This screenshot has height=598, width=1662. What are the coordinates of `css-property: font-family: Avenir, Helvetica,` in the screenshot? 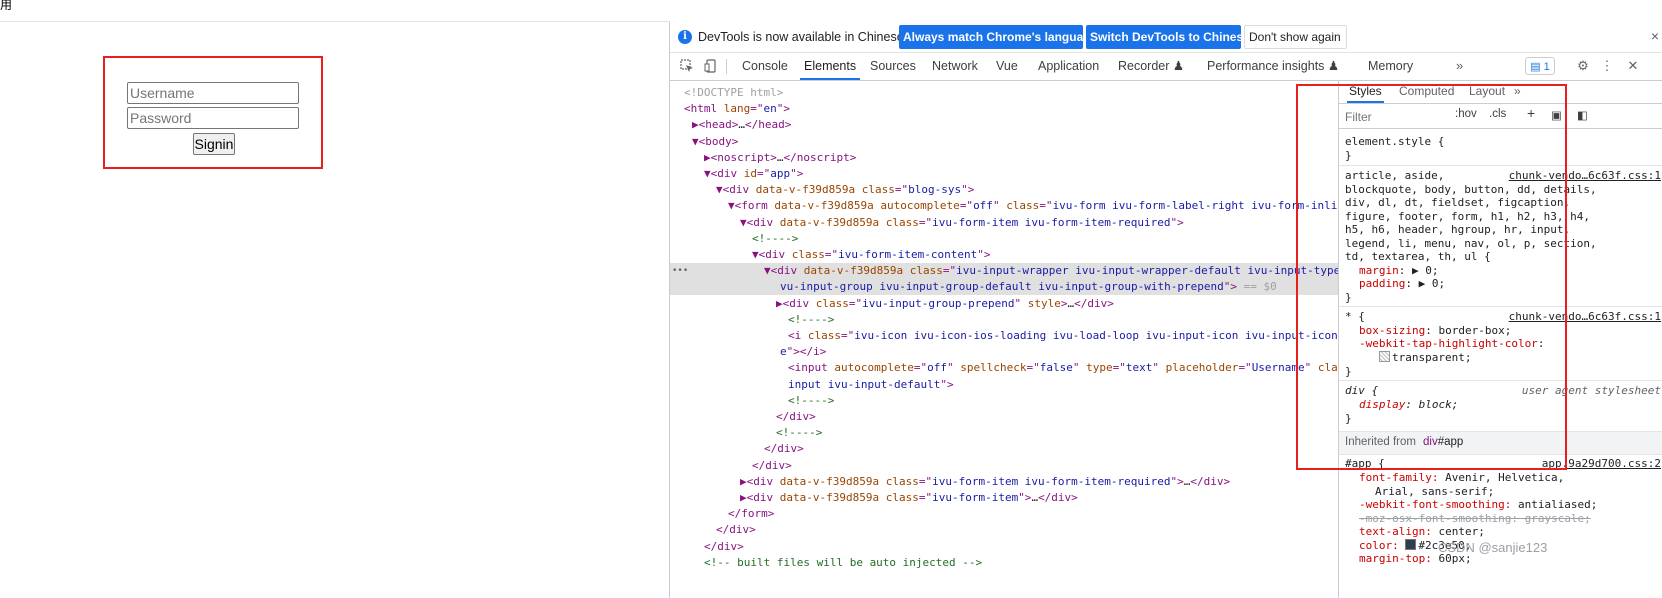 It's located at (1461, 478).